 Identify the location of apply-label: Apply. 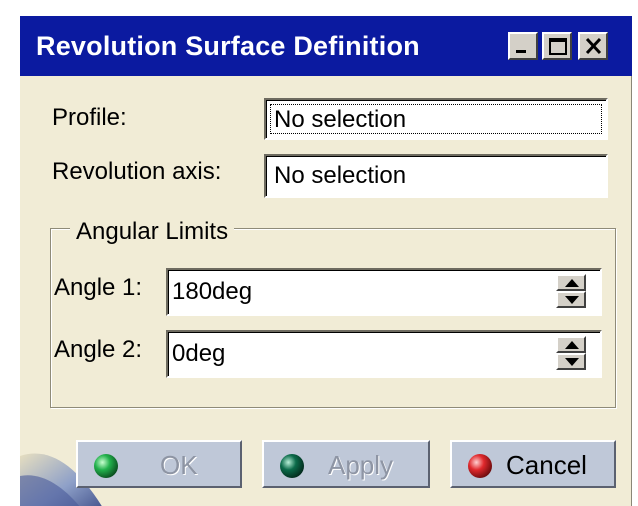
(361, 465).